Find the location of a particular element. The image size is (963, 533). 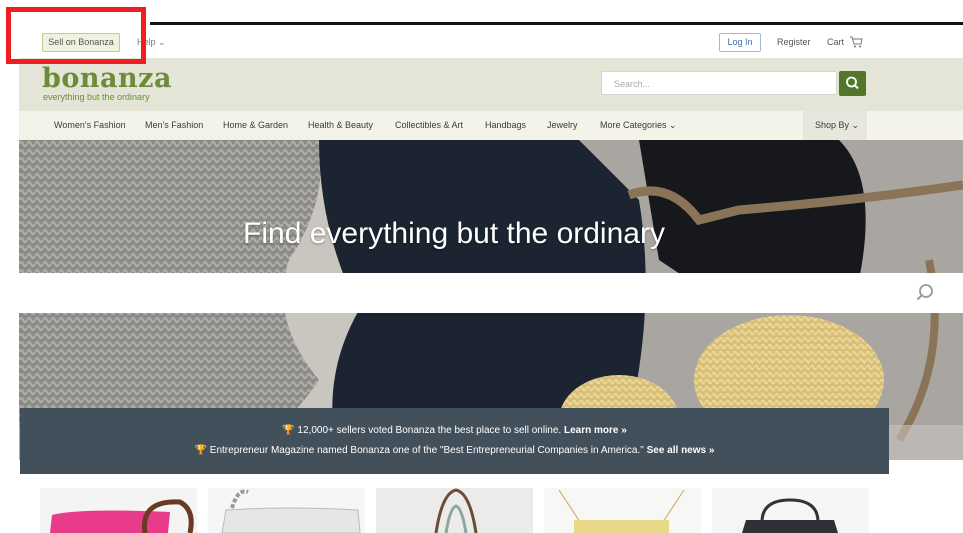

see-all-news-link: See all news » is located at coordinates (681, 450).